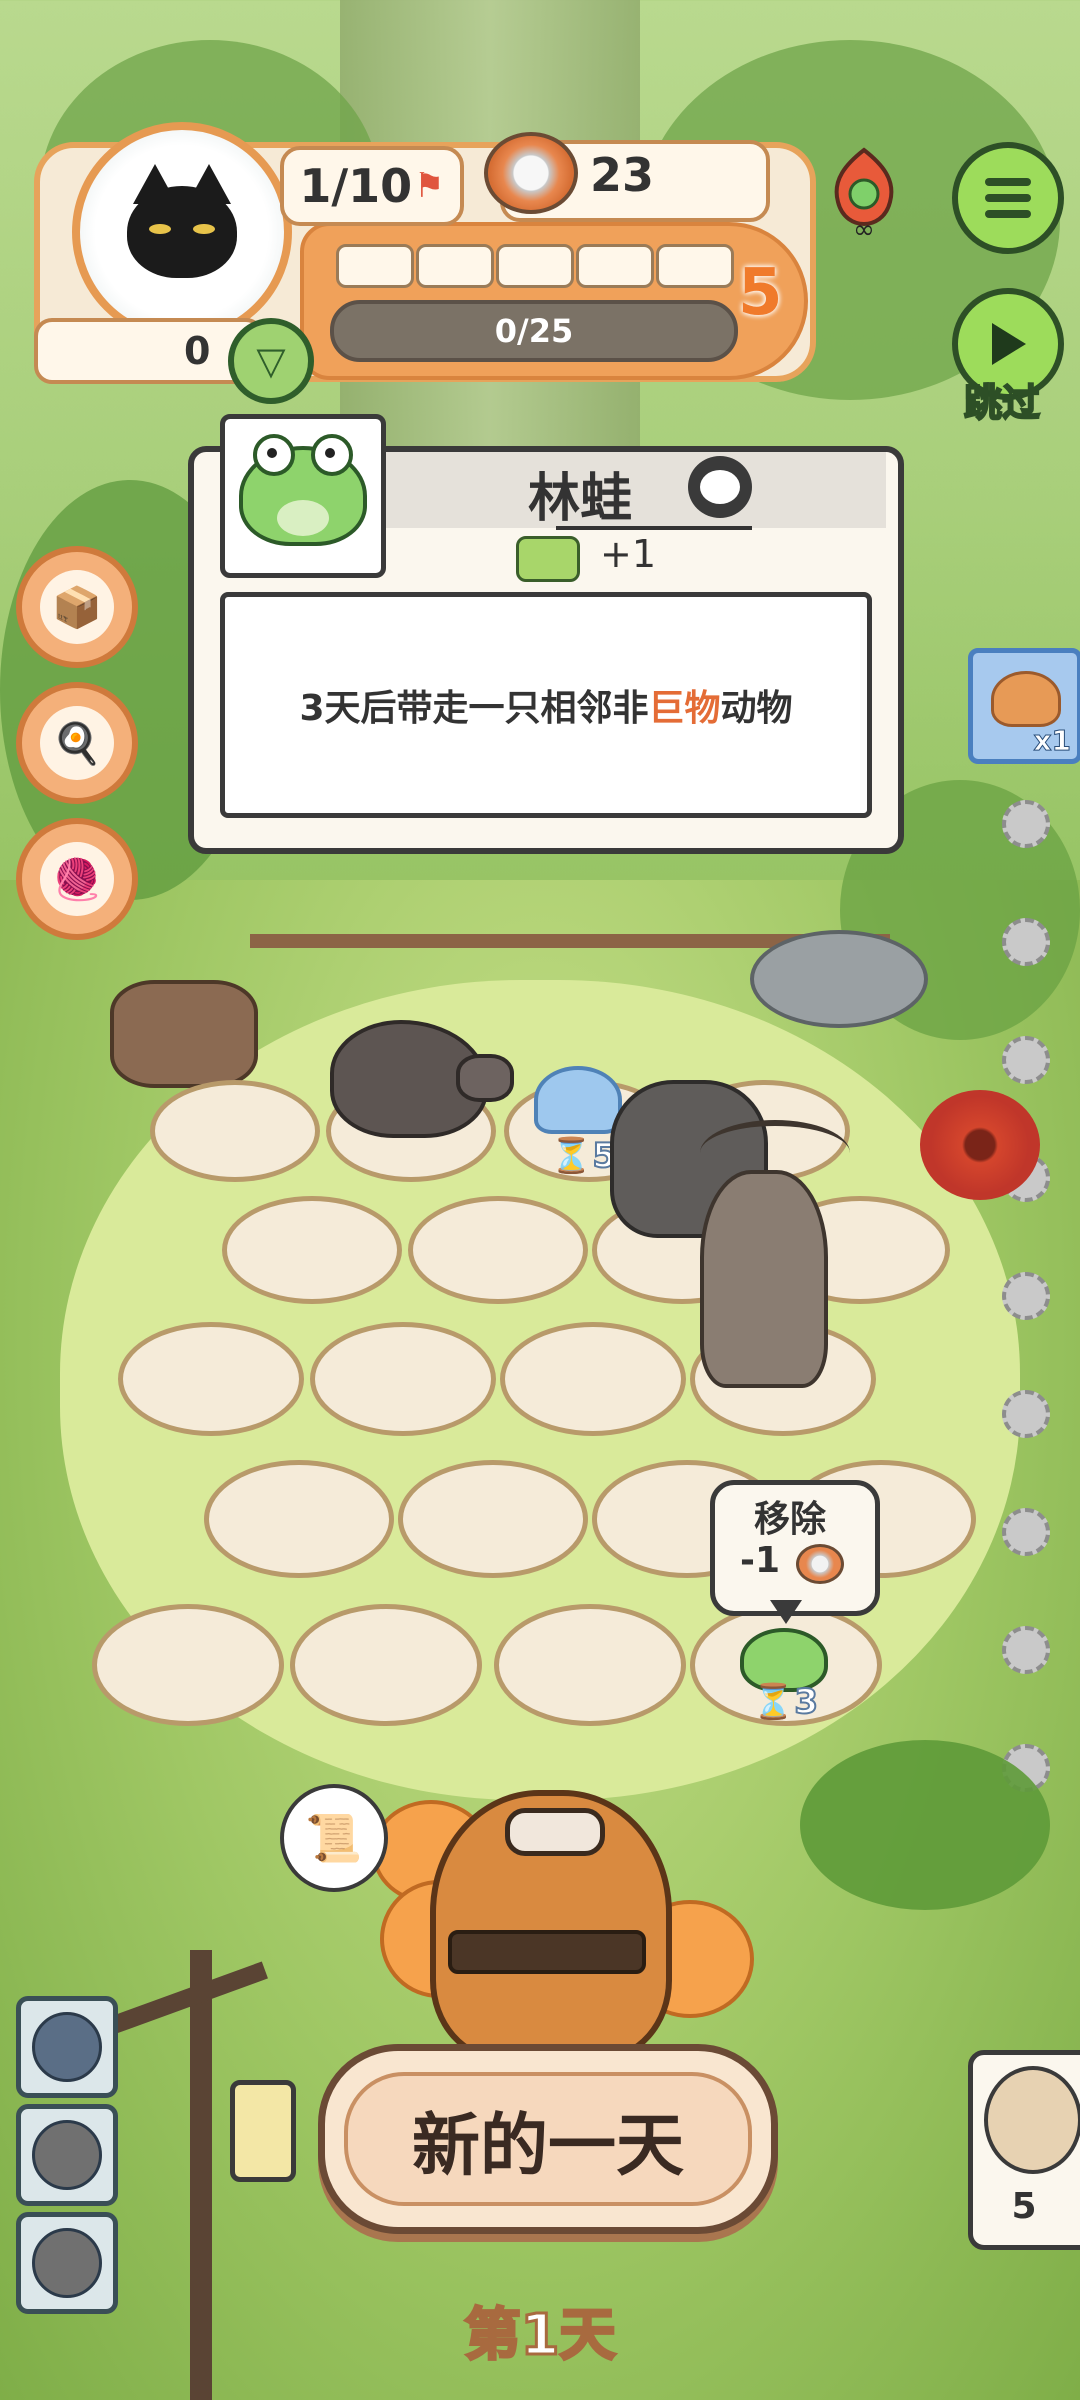  What do you see at coordinates (628, 554) in the screenshot?
I see `bonus-value: +1` at bounding box center [628, 554].